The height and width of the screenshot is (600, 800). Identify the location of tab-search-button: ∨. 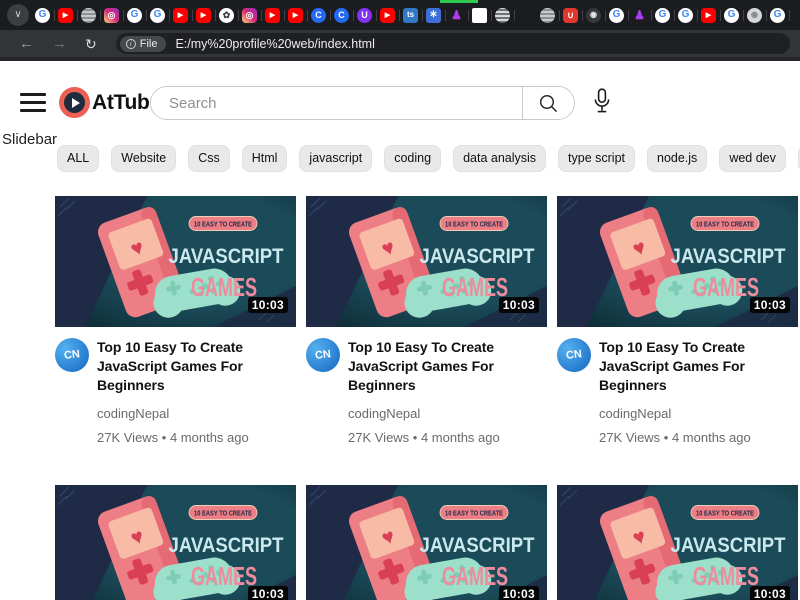
(18, 15).